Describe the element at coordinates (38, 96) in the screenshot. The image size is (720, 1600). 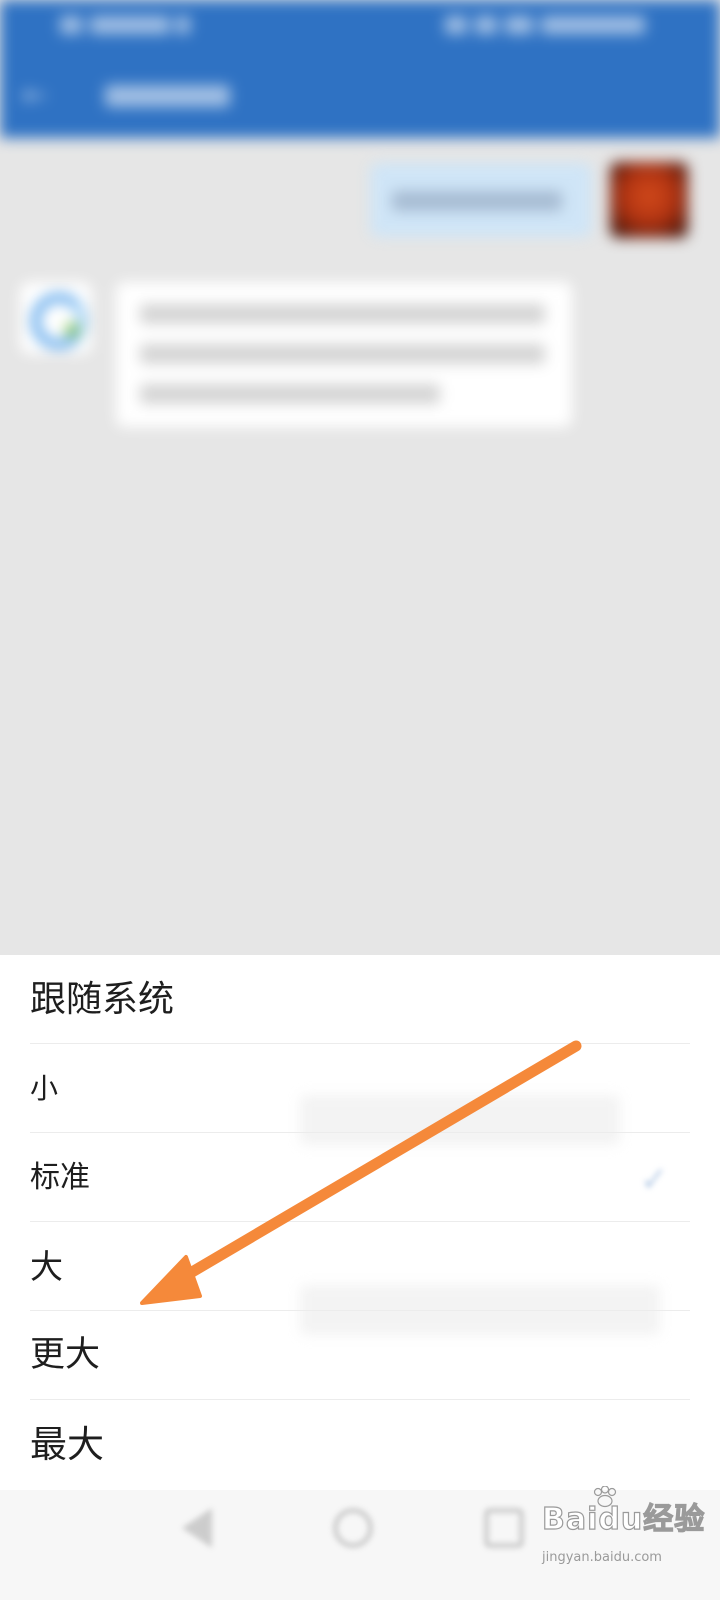
I see `back-arrow-icon: ←` at that location.